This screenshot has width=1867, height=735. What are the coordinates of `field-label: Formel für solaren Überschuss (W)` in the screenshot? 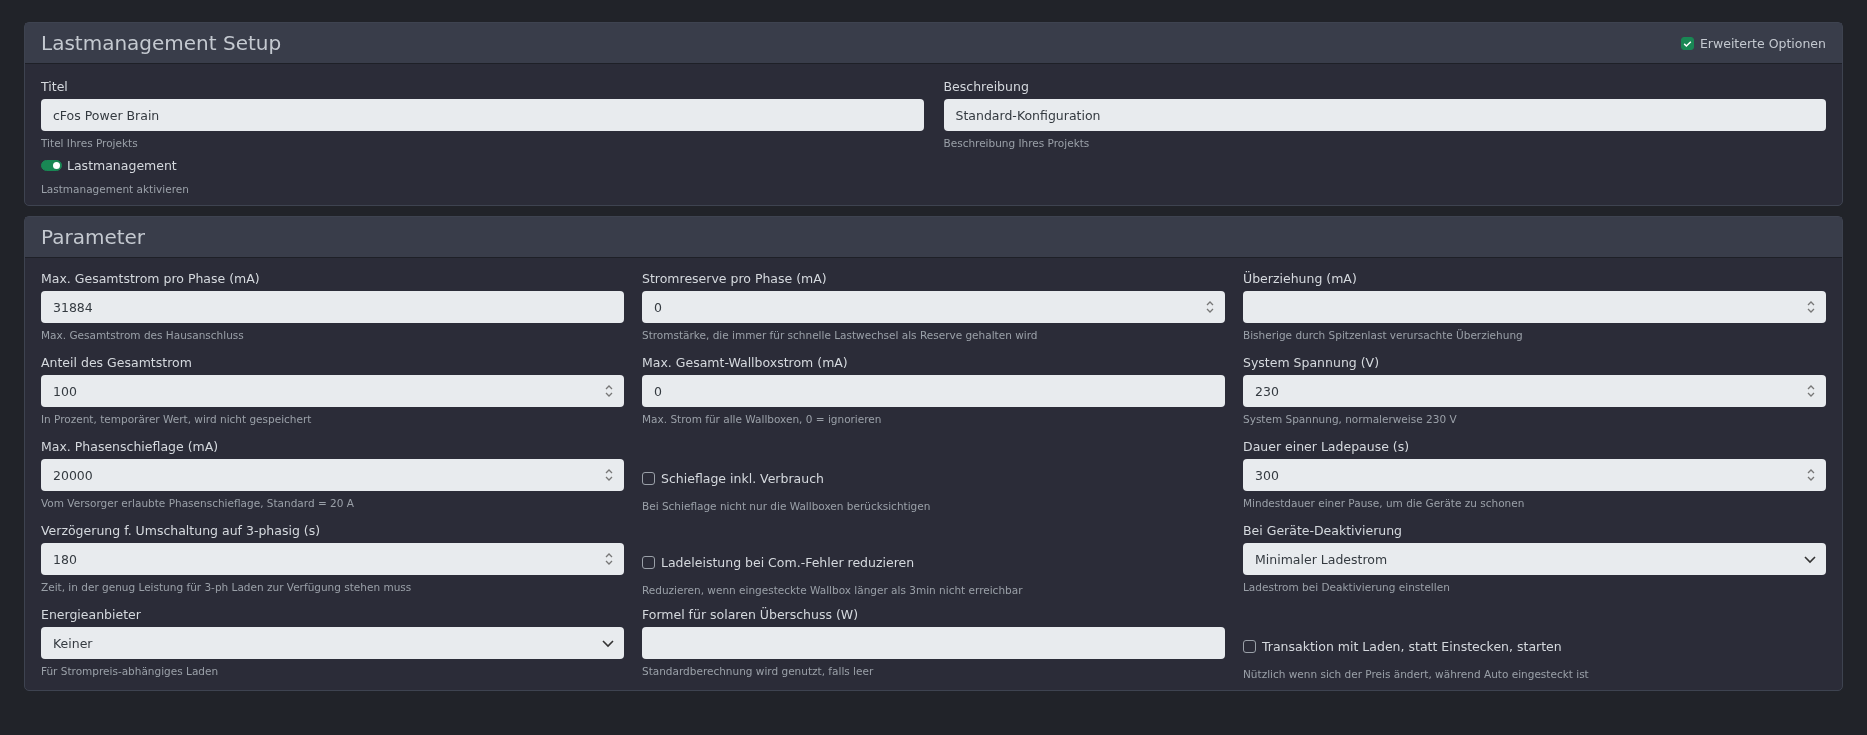 It's located at (751, 615).